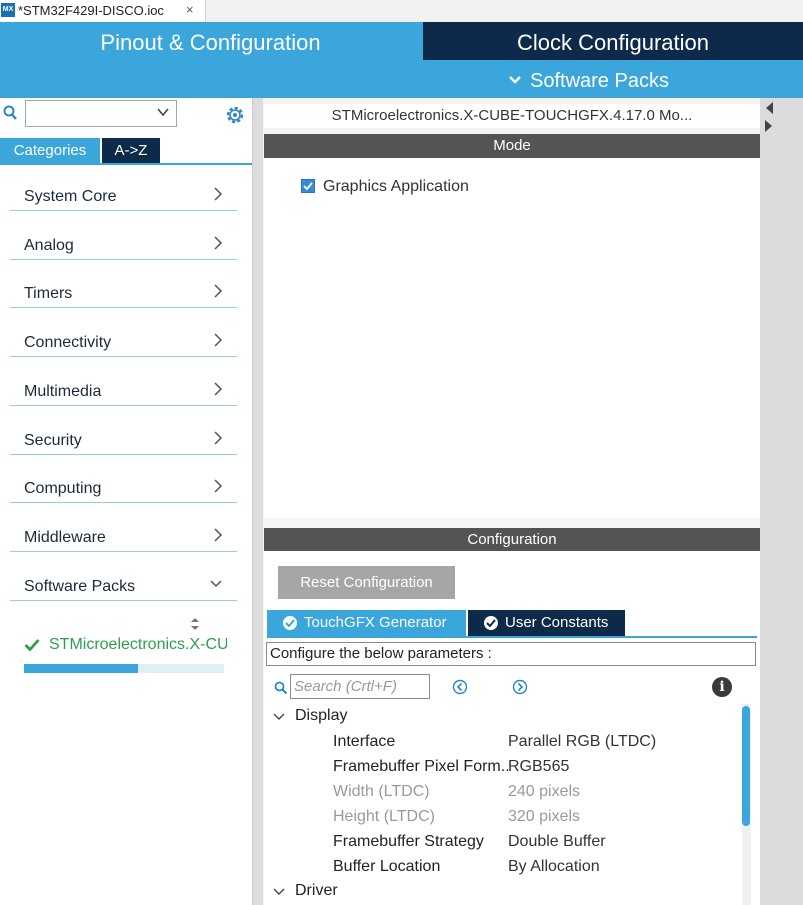 This screenshot has height=905, width=803. I want to click on software-packs-menu: Software Packs, so click(608, 80).